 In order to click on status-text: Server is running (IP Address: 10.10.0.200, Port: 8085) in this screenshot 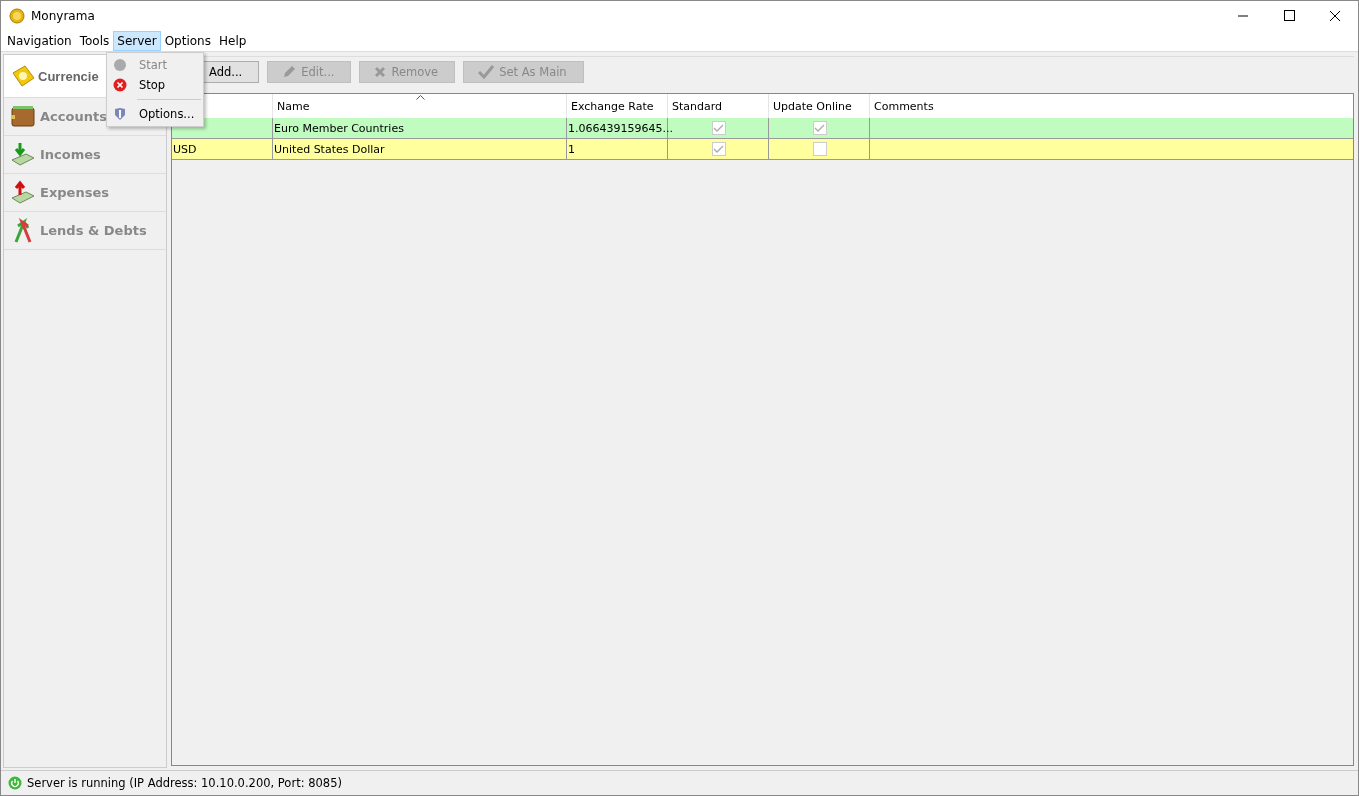, I will do `click(184, 783)`.